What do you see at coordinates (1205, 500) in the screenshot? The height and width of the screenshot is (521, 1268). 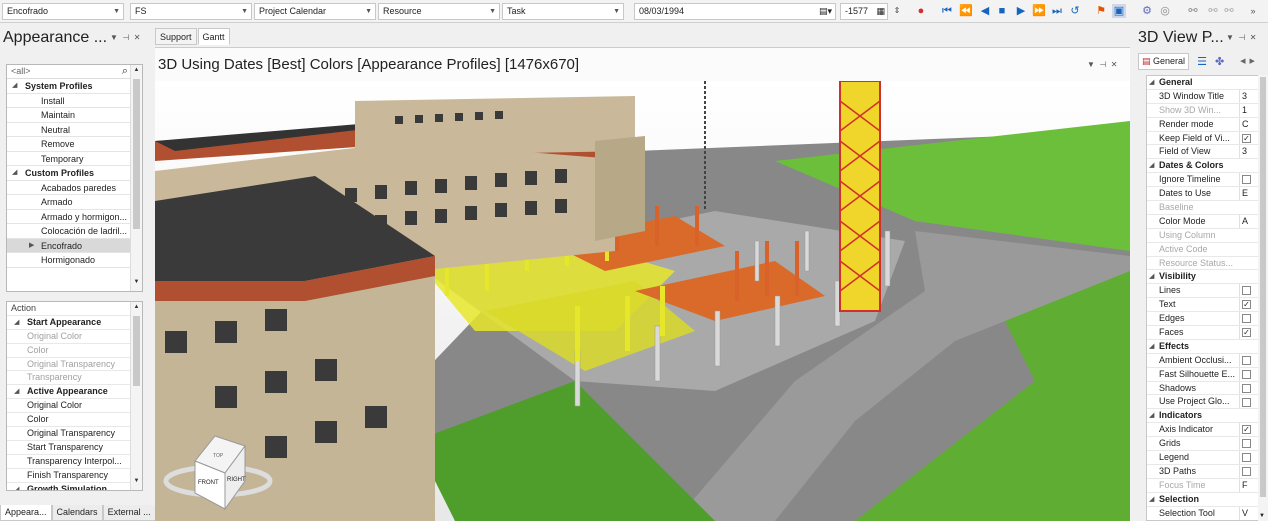 I see `property-group: ◢ Selection` at bounding box center [1205, 500].